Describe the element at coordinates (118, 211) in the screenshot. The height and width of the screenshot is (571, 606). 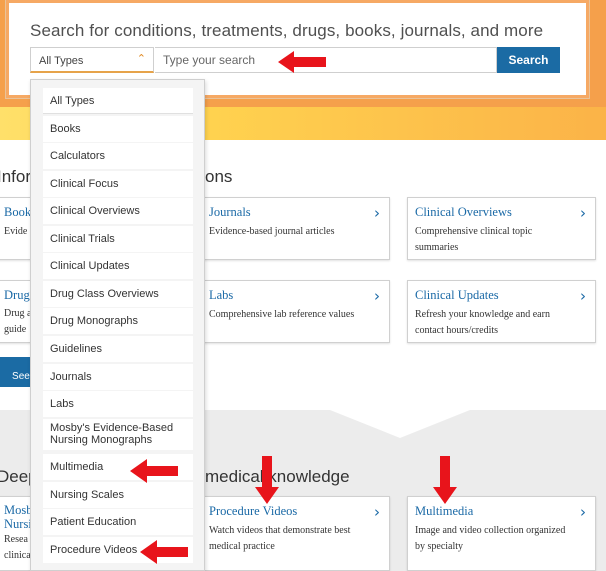
I see `dropdown-item-clinical-overviews: Clinical Overviews` at that location.